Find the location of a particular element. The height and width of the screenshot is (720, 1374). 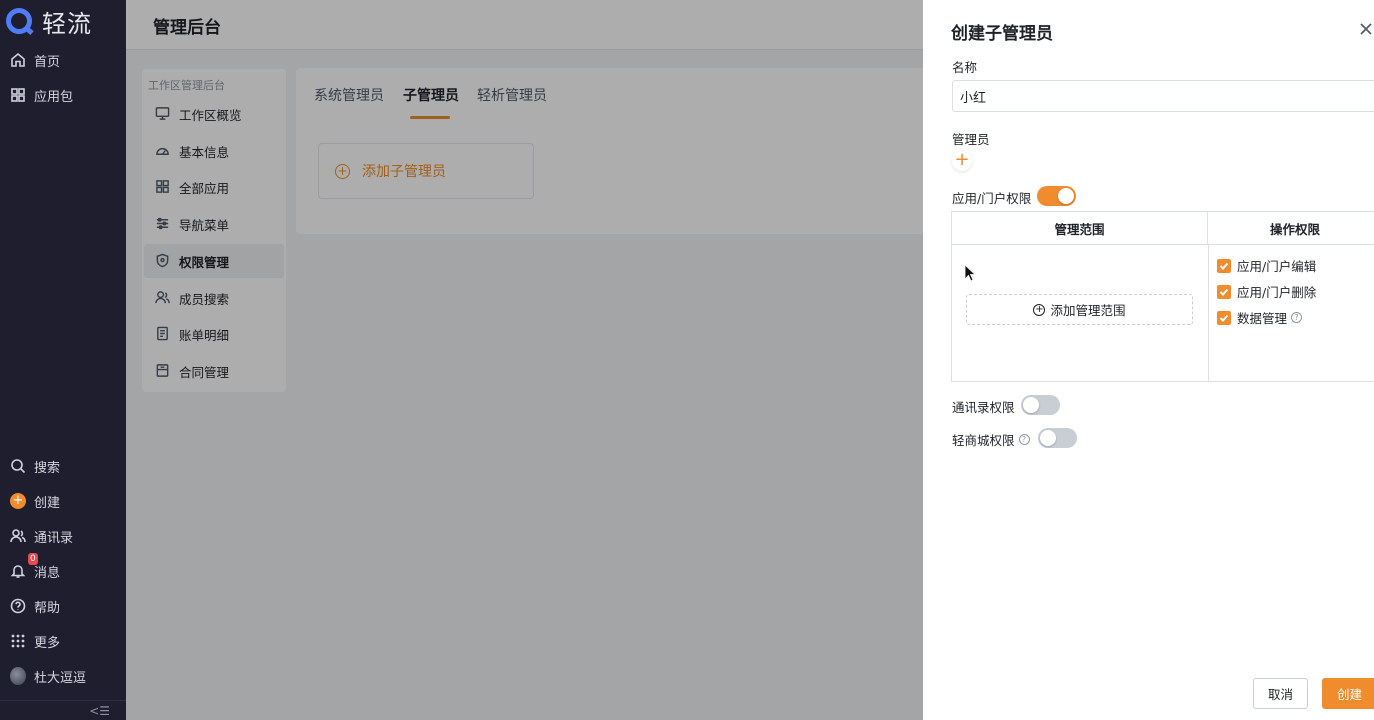

create-button: 创建 is located at coordinates (1348, 693).